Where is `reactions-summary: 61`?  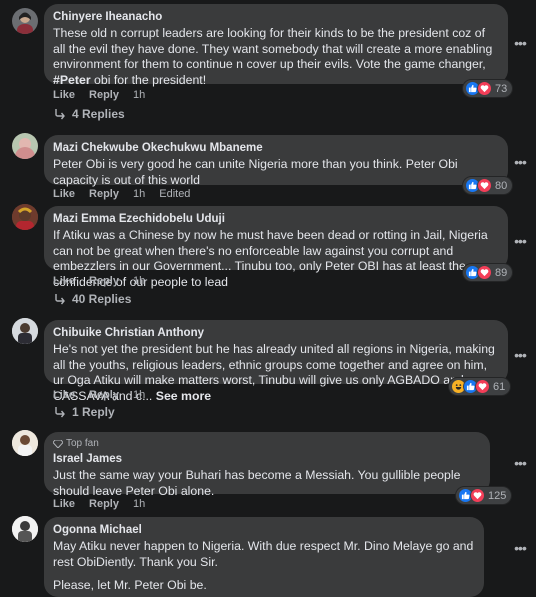 reactions-summary: 61 is located at coordinates (480, 386).